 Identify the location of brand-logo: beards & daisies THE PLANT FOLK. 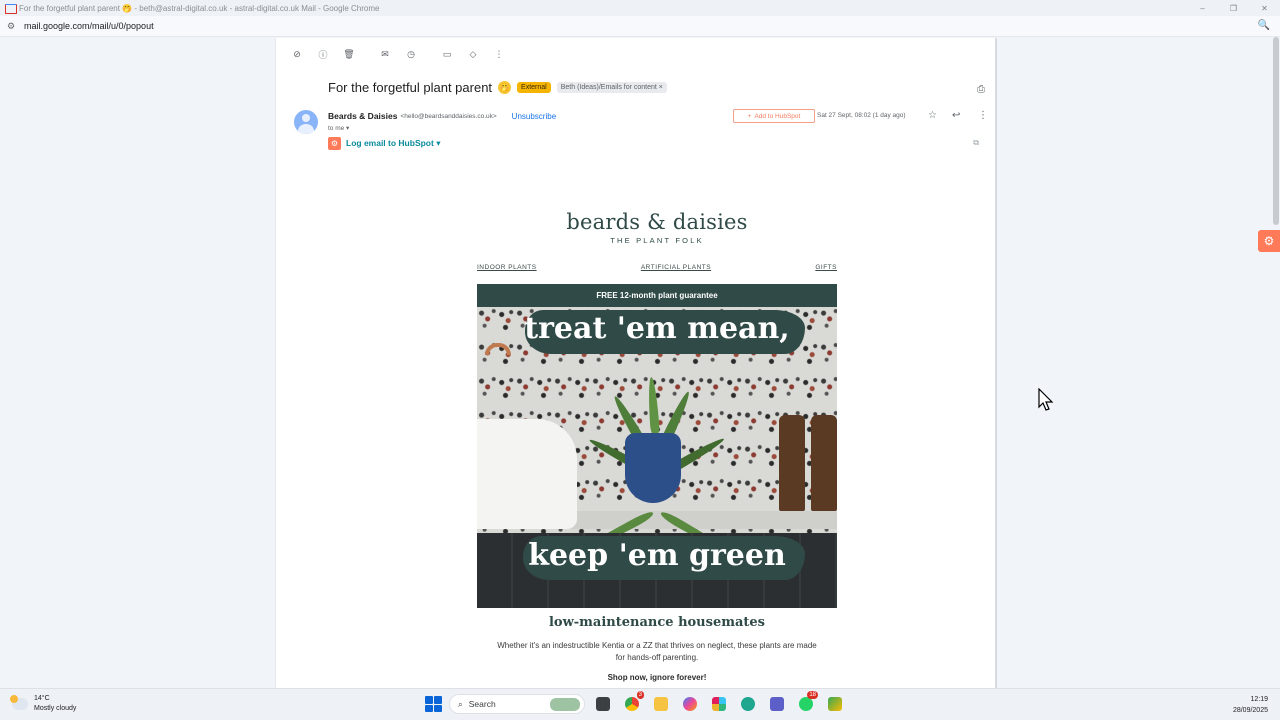
(657, 227).